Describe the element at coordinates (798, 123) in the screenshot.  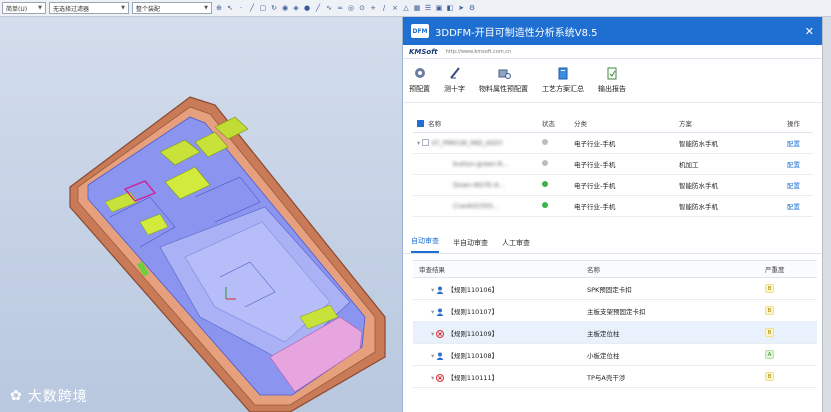
I see `col-action: 操作` at that location.